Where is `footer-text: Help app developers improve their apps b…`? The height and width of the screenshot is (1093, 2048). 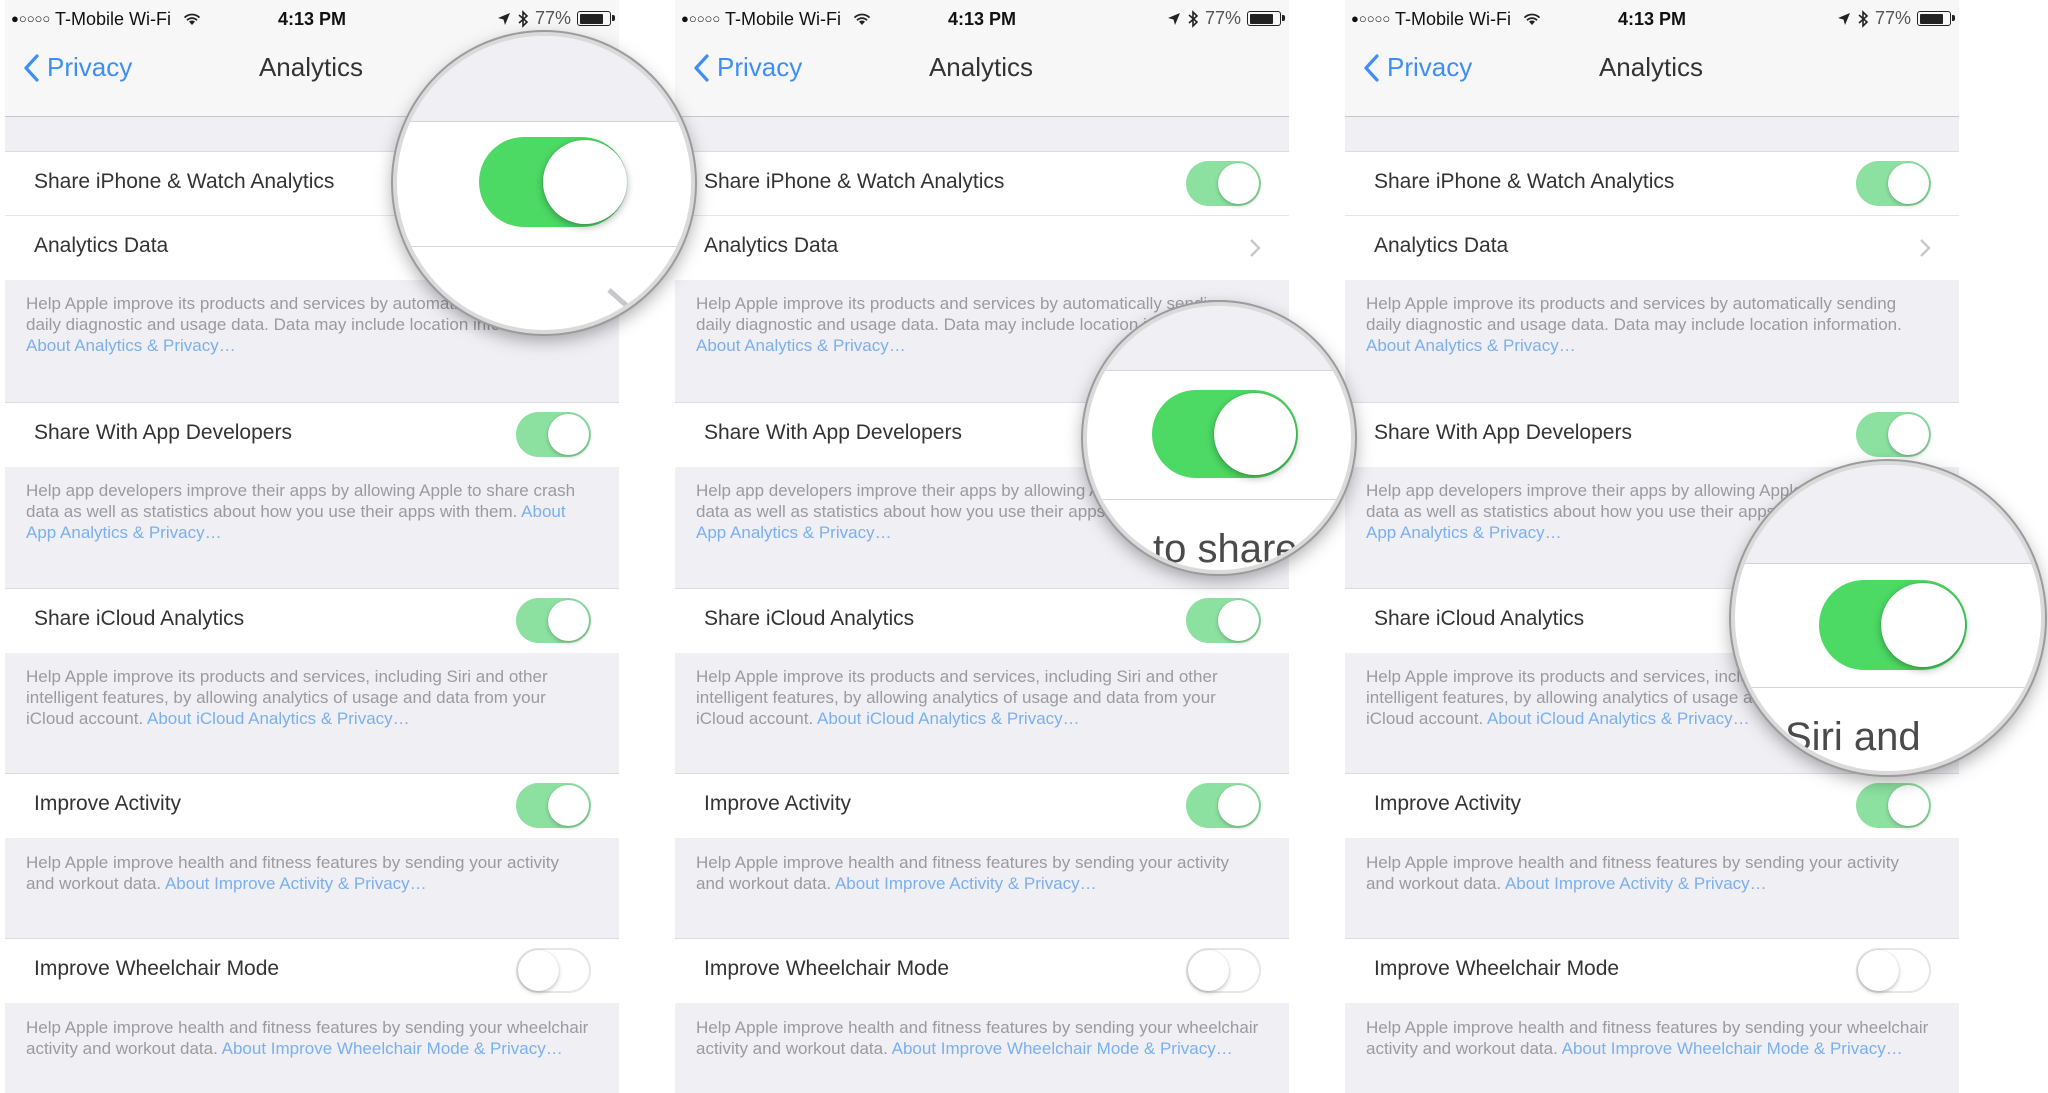 footer-text: Help app developers improve their apps b… is located at coordinates (301, 501).